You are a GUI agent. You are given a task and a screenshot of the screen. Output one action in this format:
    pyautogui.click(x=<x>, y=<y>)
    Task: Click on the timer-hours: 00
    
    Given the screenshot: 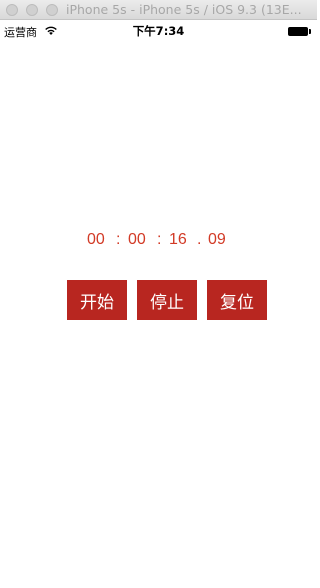 What is the action you would take?
    pyautogui.click(x=96, y=239)
    